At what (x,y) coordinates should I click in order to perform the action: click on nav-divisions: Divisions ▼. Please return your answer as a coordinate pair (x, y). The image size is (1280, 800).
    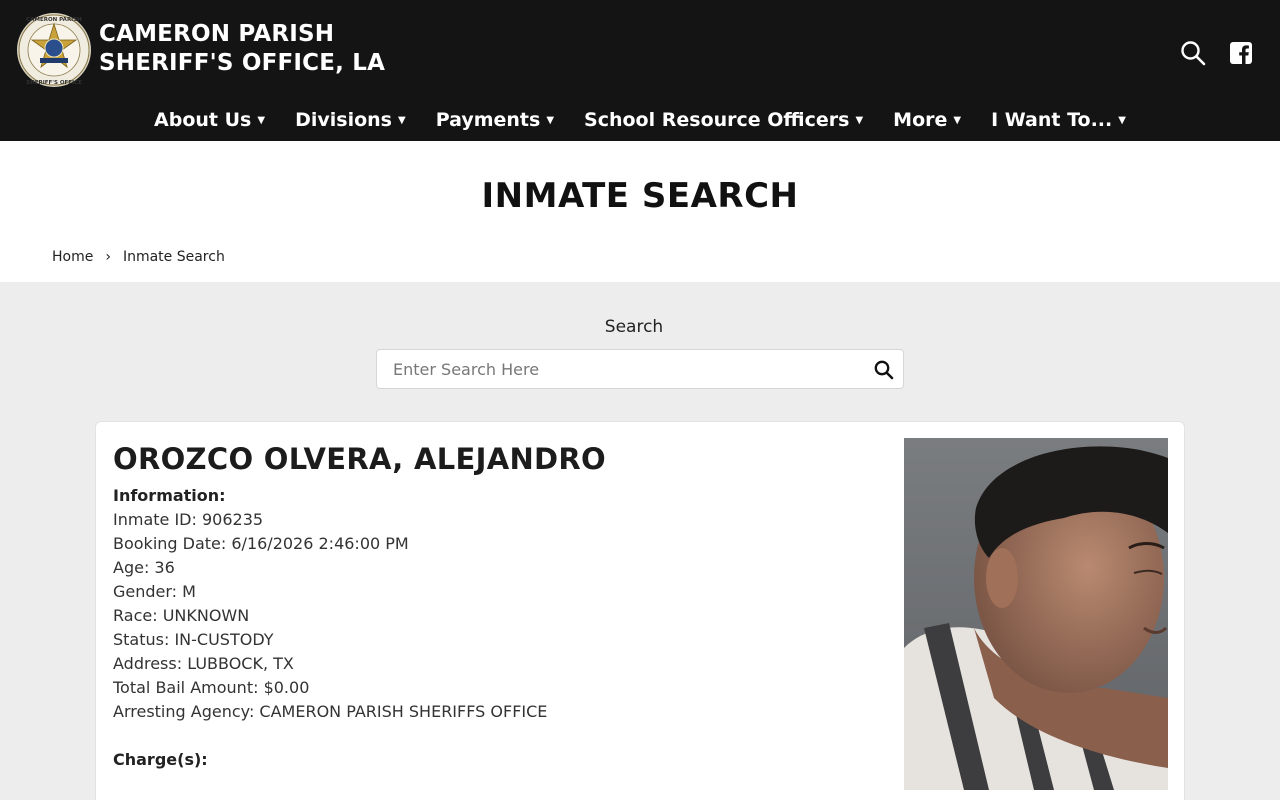
    Looking at the image, I should click on (350, 120).